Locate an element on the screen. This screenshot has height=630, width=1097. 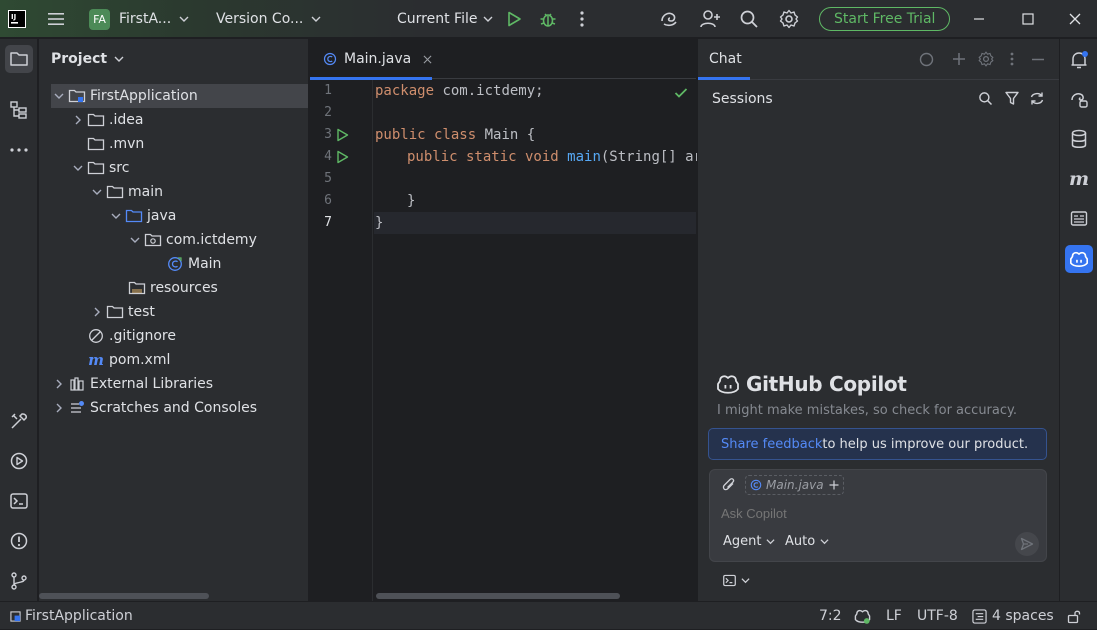
bell-icon is located at coordinates (1079, 60).